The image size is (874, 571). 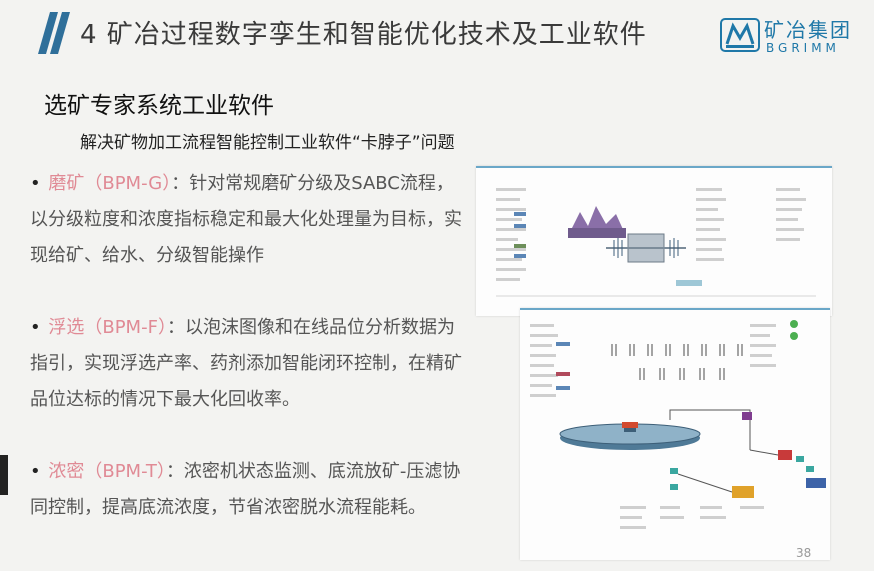 I want to click on grinding-hmi-screenshot, so click(x=654, y=241).